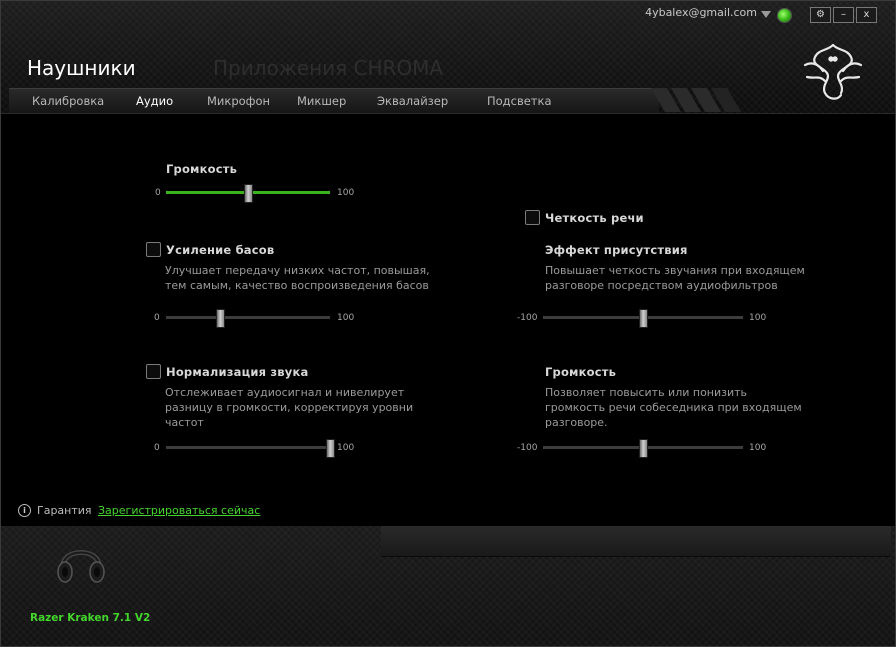  Describe the element at coordinates (328, 68) in the screenshot. I see `chroma-apps-title: Приложения CHROMA` at that location.